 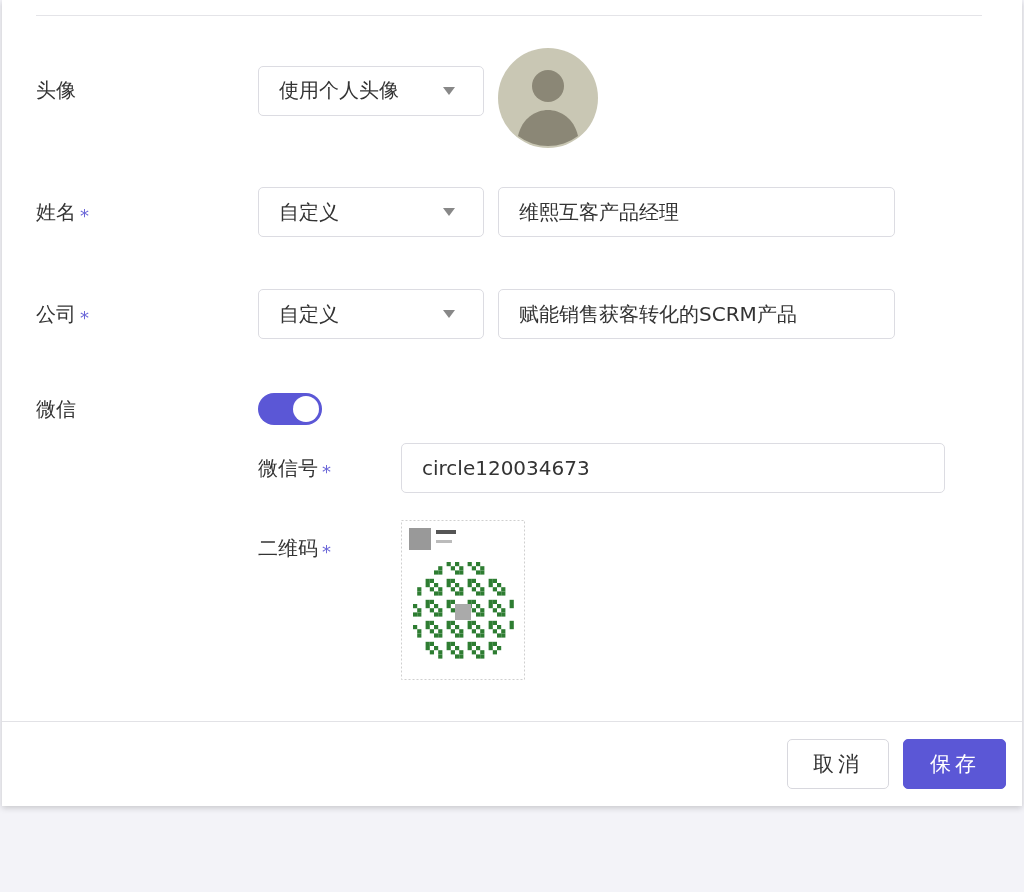 I want to click on text-field: 赋能销售获客转化的SCRM产品, so click(x=696, y=314).